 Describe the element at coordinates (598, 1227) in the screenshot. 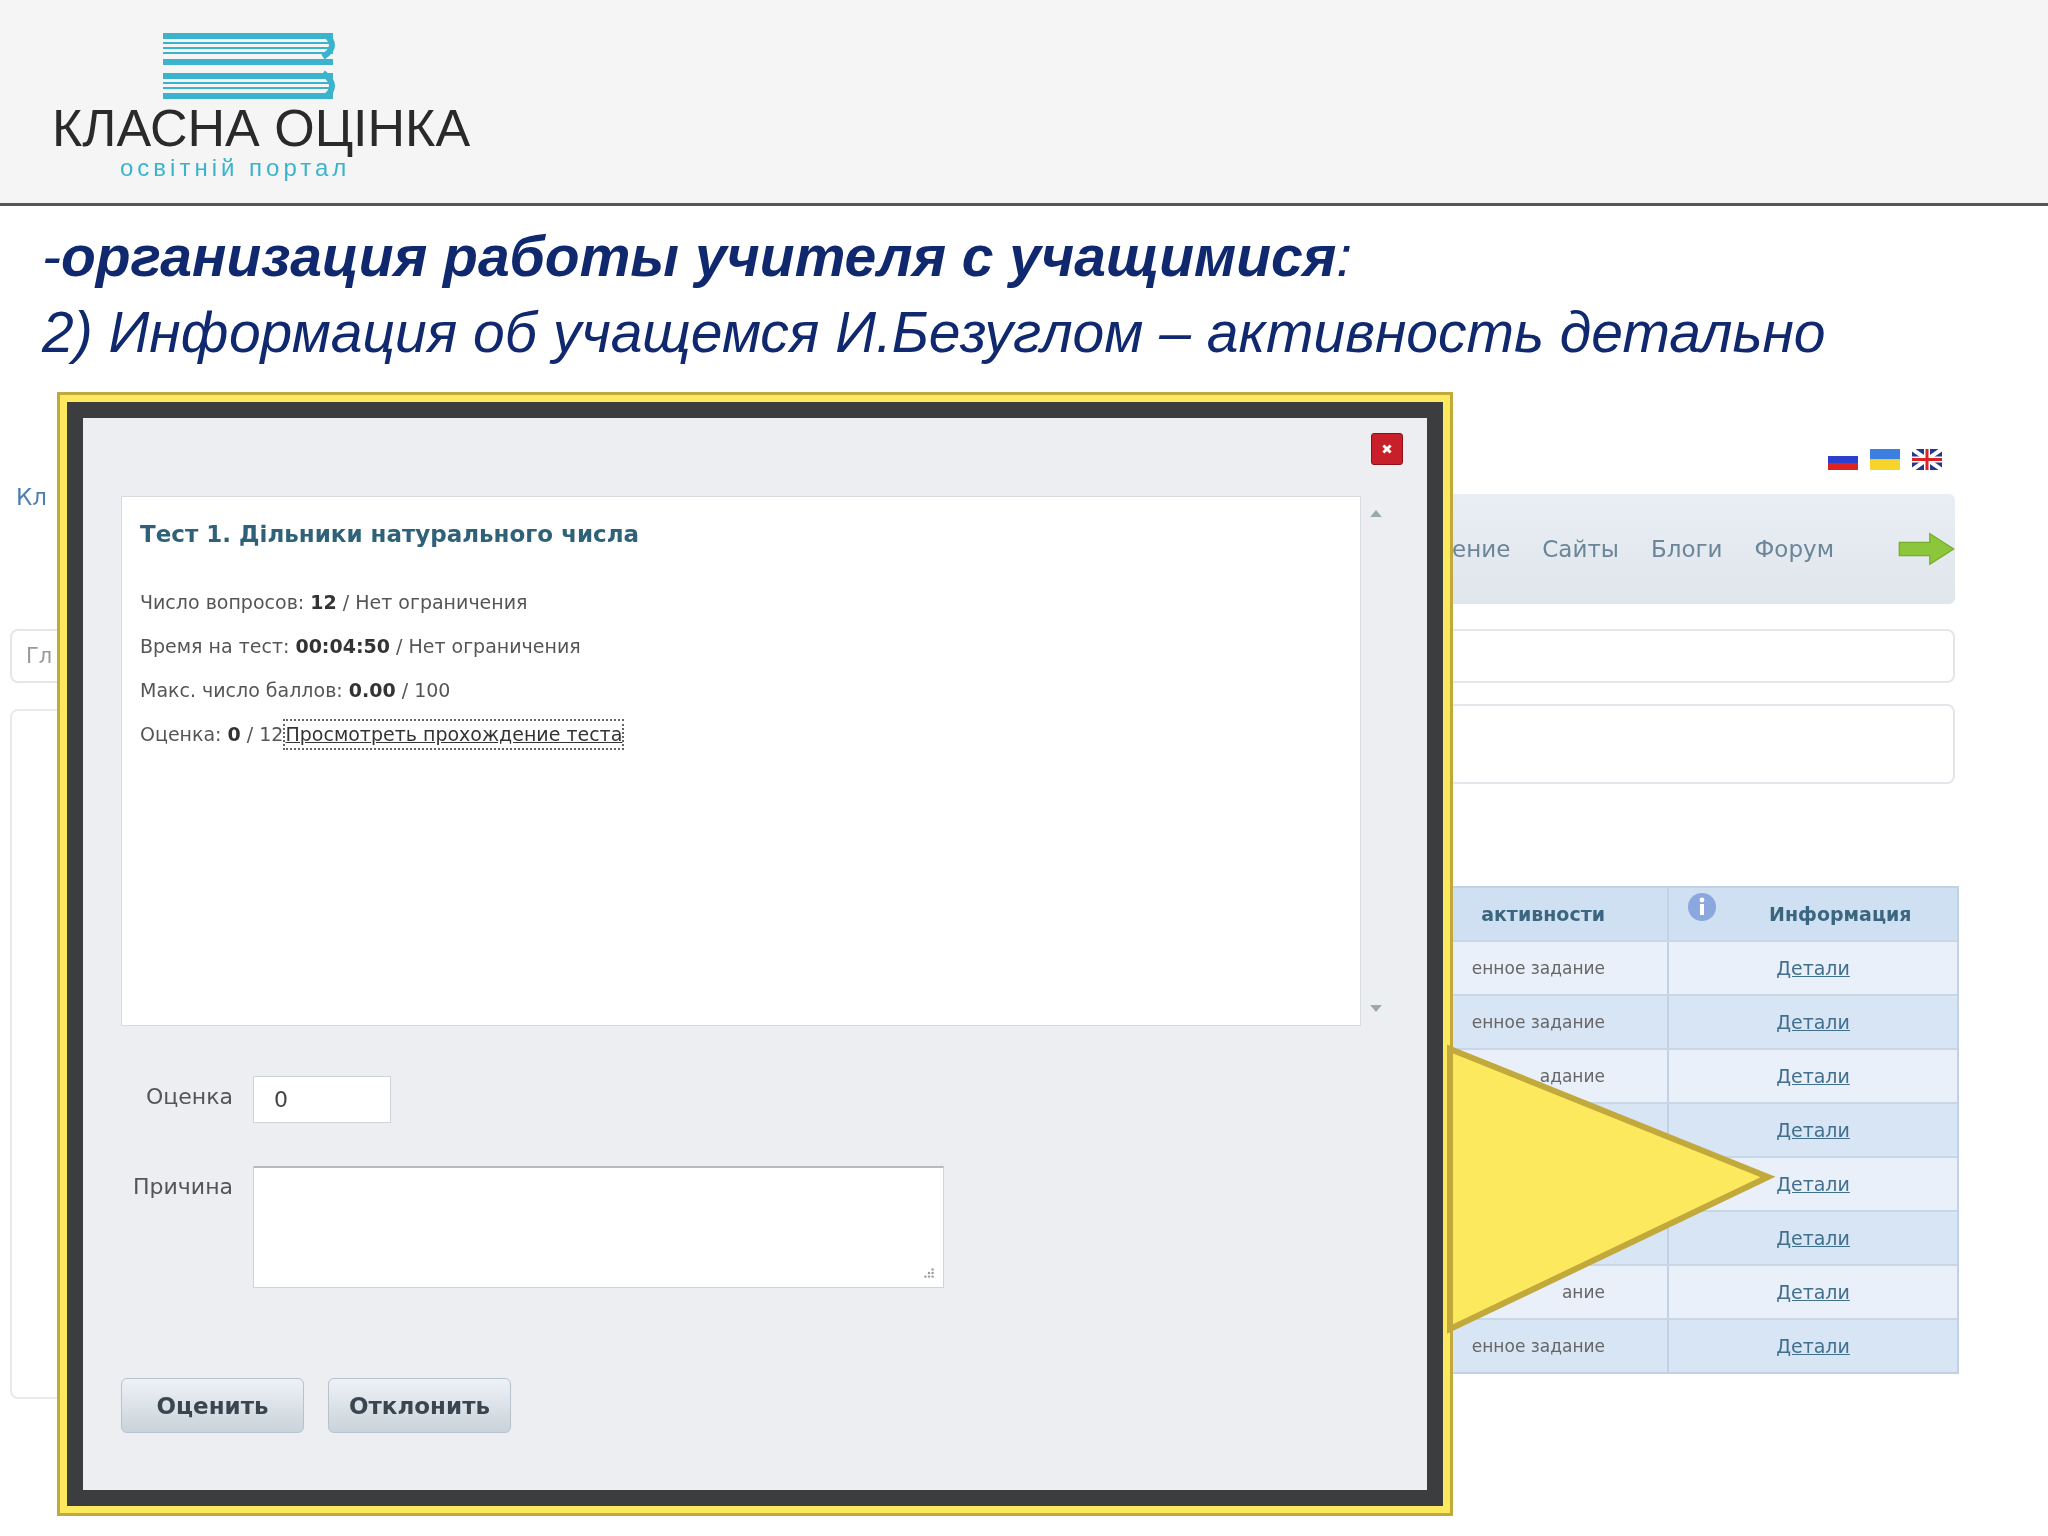

I see `reason-field` at that location.